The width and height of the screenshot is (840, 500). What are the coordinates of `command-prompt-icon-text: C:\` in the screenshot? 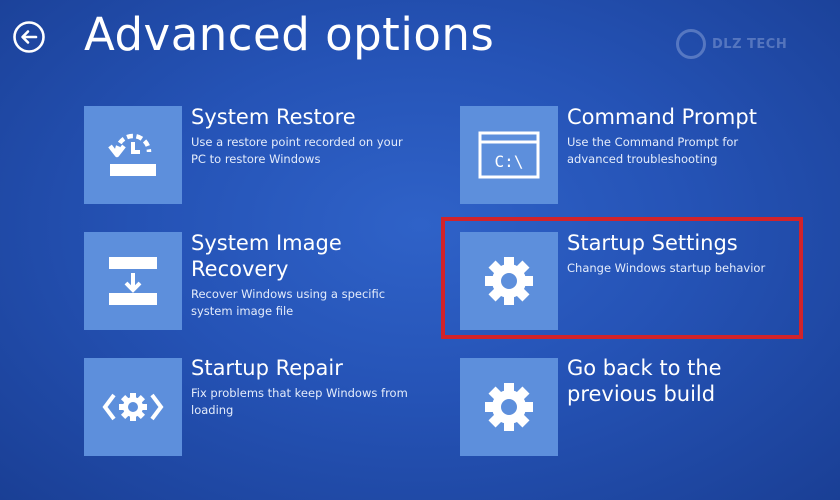 It's located at (509, 161).